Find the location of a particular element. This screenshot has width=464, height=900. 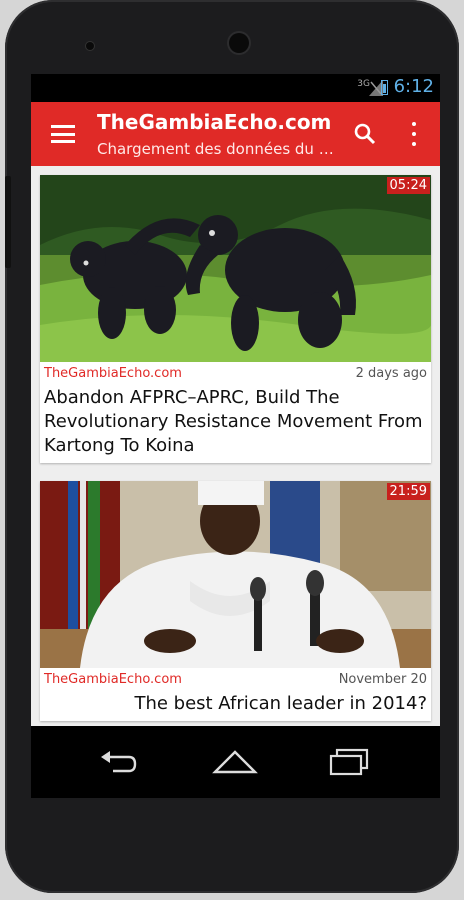

front-sensor is located at coordinates (90, 46).